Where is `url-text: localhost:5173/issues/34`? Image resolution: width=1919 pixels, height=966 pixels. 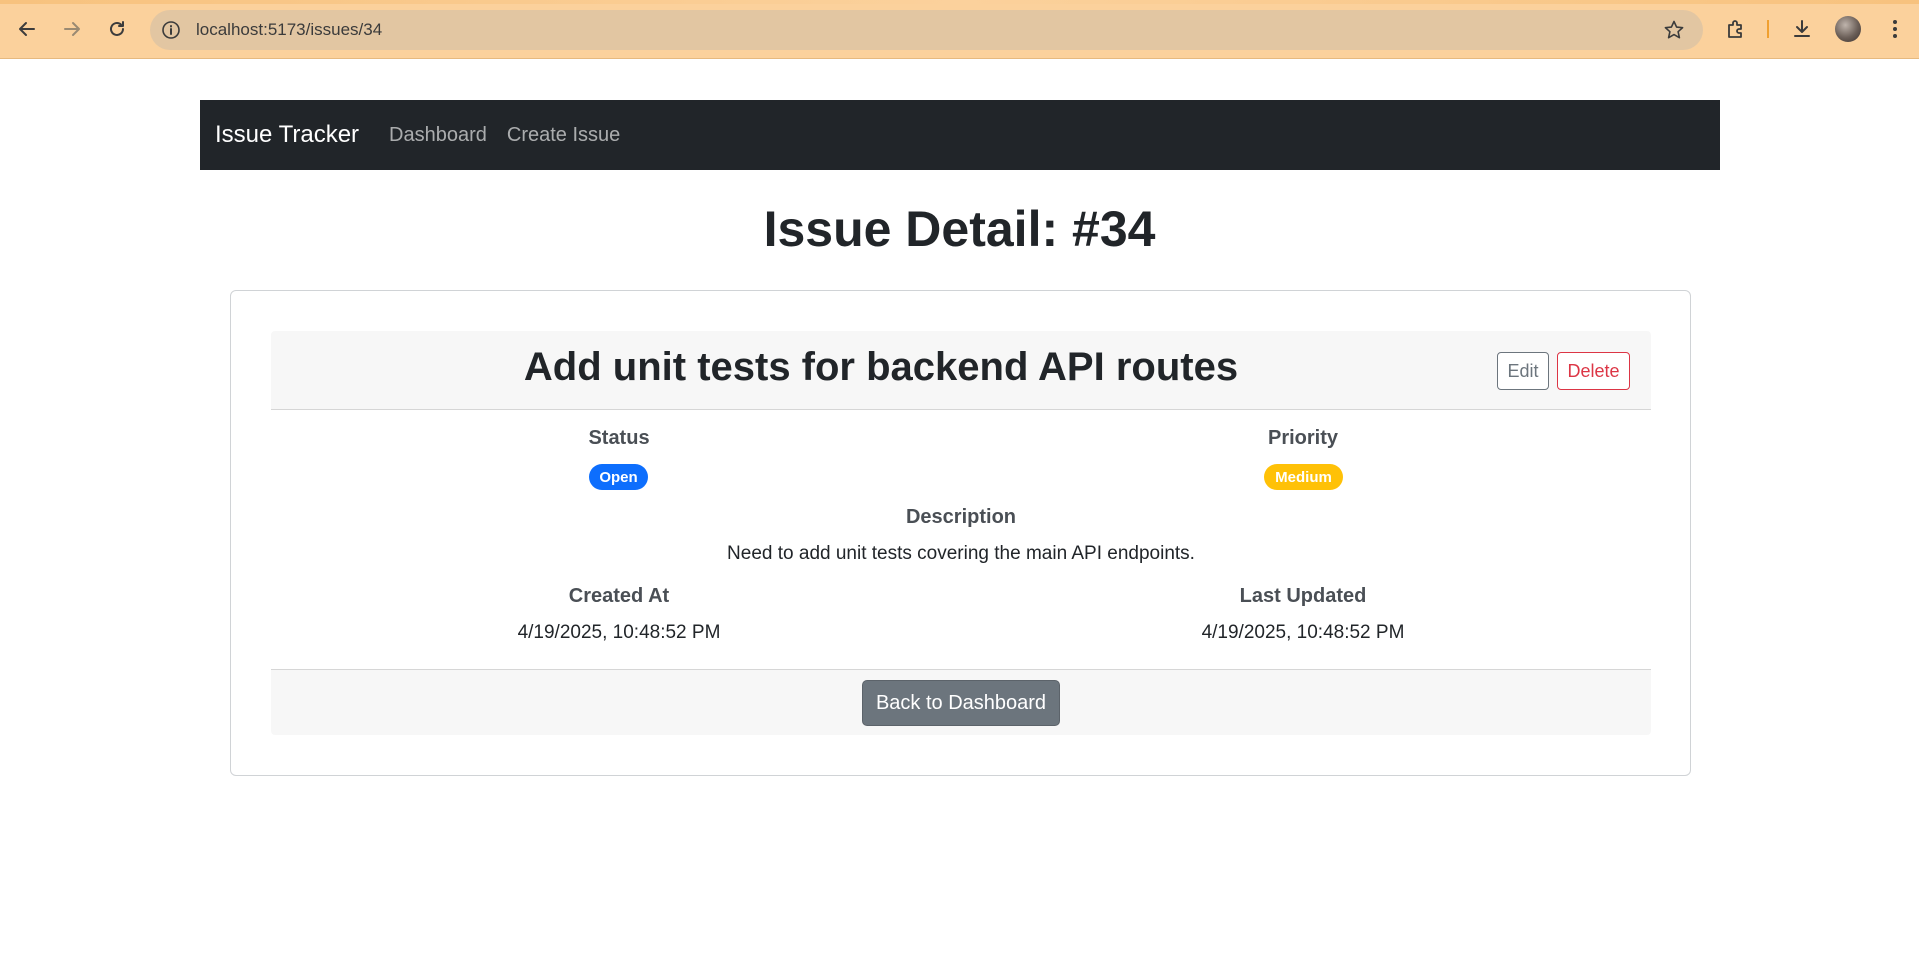
url-text: localhost:5173/issues/34 is located at coordinates (289, 30).